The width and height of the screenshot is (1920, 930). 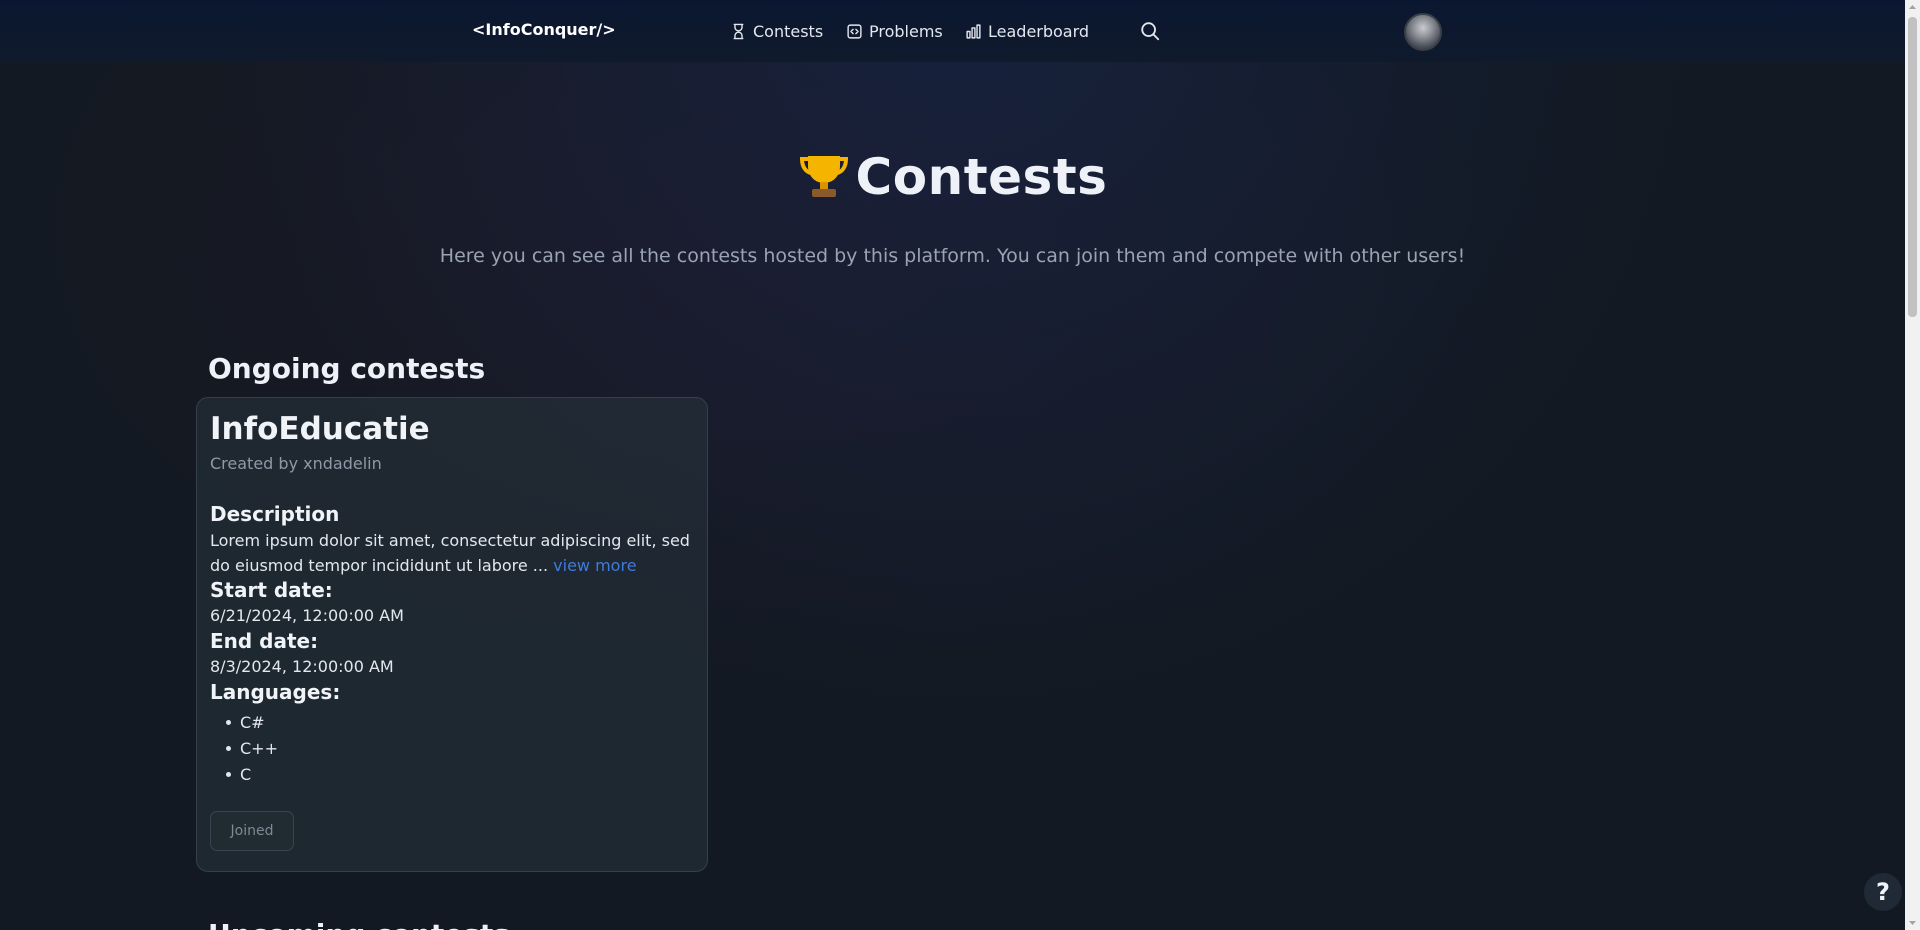 What do you see at coordinates (544, 29) in the screenshot?
I see `brand-logo: <InfoConquer/>` at bounding box center [544, 29].